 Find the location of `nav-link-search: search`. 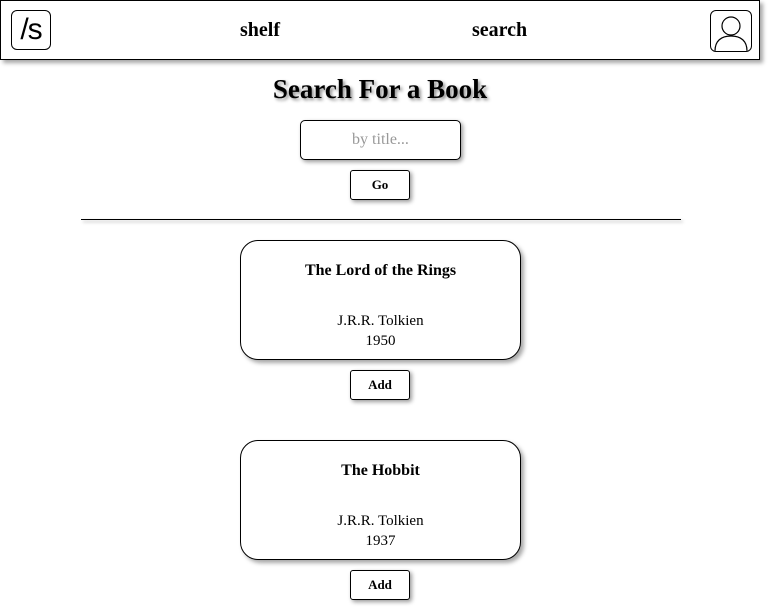

nav-link-search: search is located at coordinates (499, 30).